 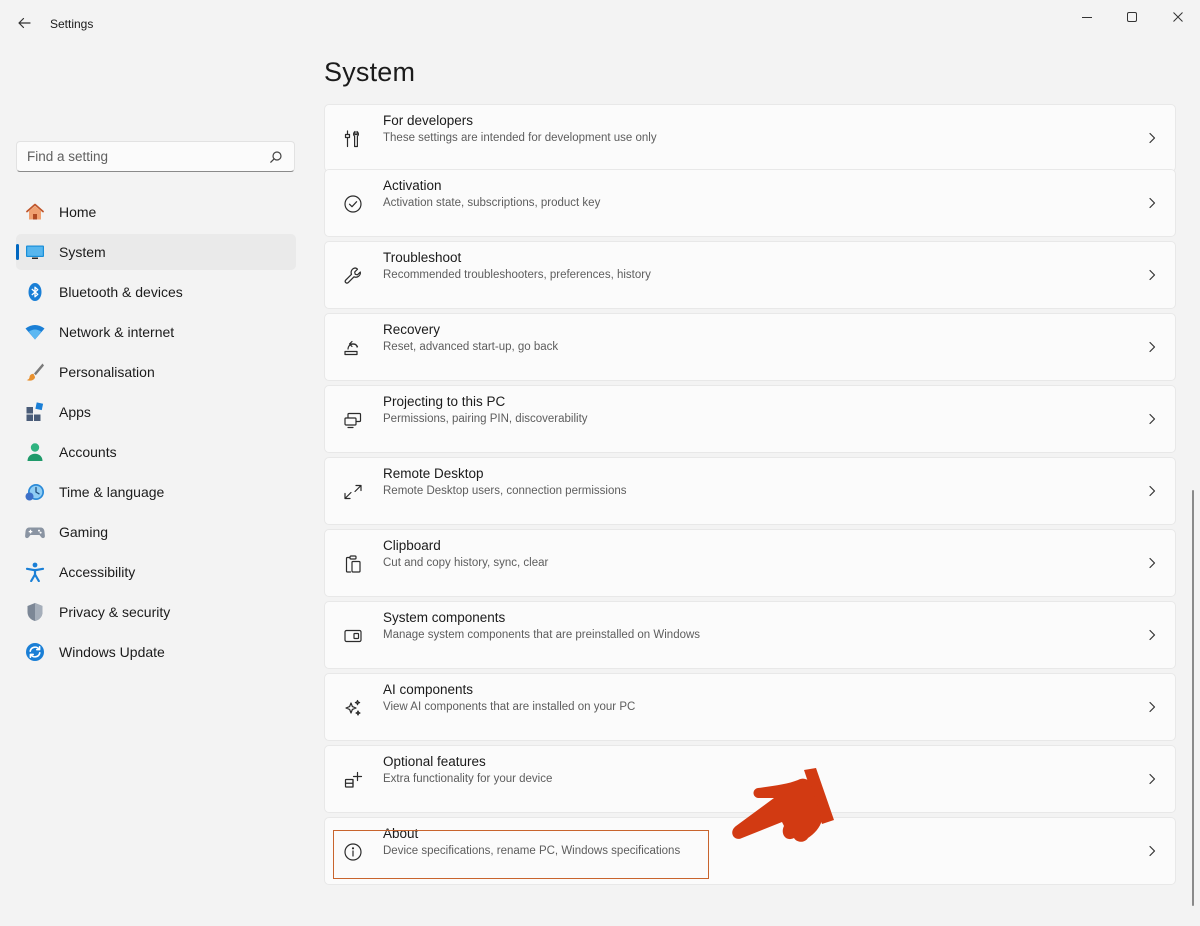 I want to click on brush-icon, so click(x=35, y=372).